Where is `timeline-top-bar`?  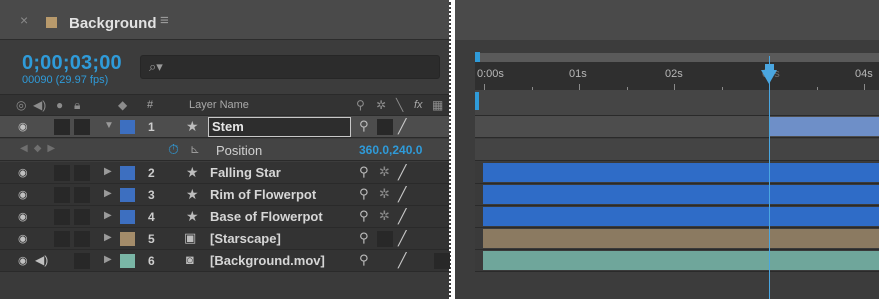
timeline-top-bar is located at coordinates (667, 20).